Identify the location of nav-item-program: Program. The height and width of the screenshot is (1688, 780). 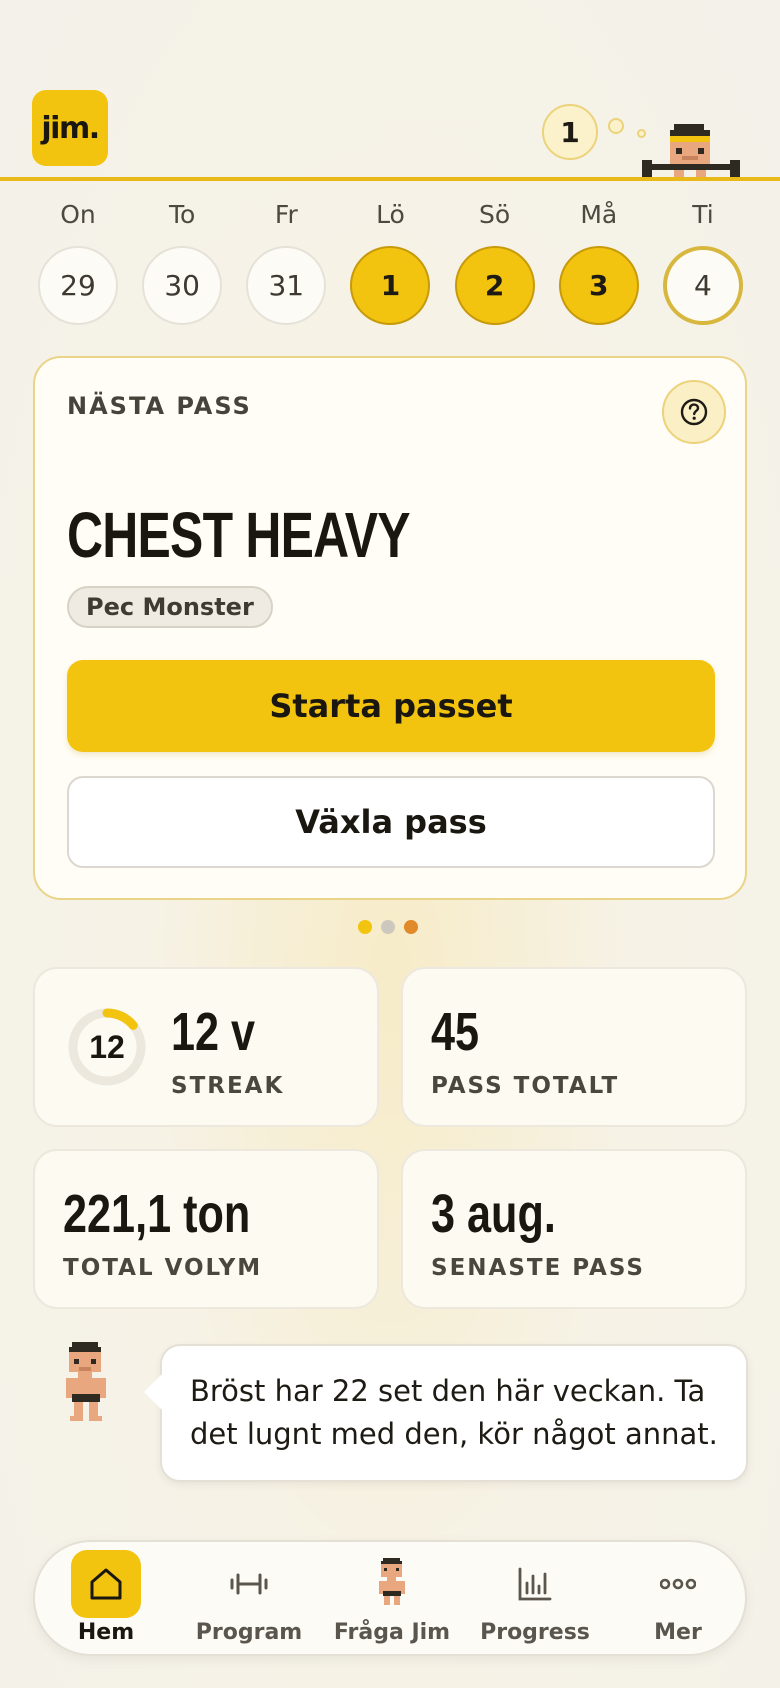
(249, 1600).